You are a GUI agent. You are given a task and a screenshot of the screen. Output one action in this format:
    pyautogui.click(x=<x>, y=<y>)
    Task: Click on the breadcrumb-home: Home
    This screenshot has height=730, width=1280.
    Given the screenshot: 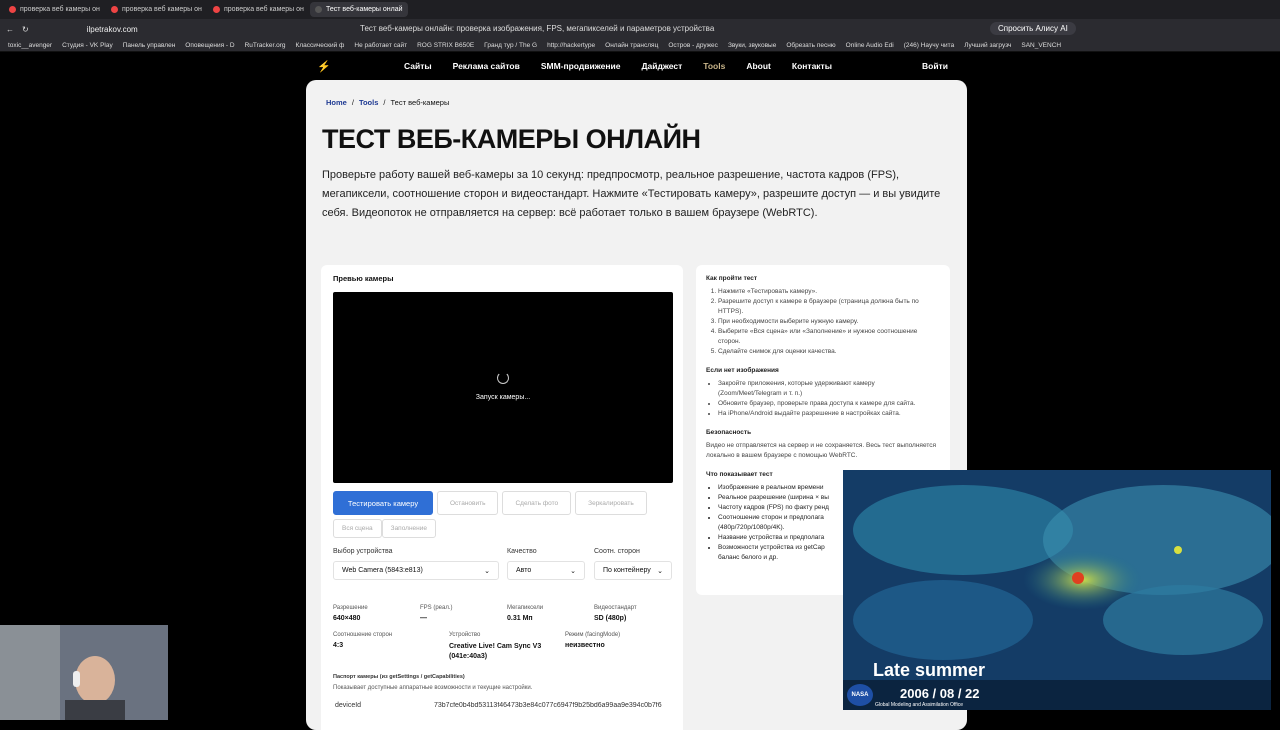 What is the action you would take?
    pyautogui.click(x=336, y=102)
    